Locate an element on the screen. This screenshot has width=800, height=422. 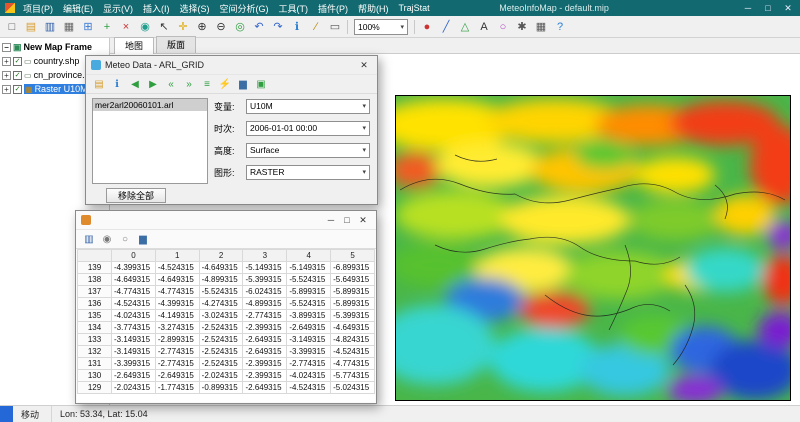
table-close-button: ✕ is located at coordinates (363, 220).